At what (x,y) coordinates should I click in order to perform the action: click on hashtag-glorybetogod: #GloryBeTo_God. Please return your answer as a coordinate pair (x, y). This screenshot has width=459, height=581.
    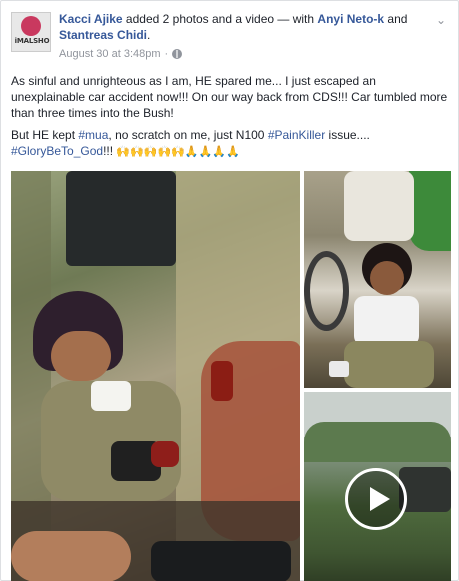
    Looking at the image, I should click on (57, 151).